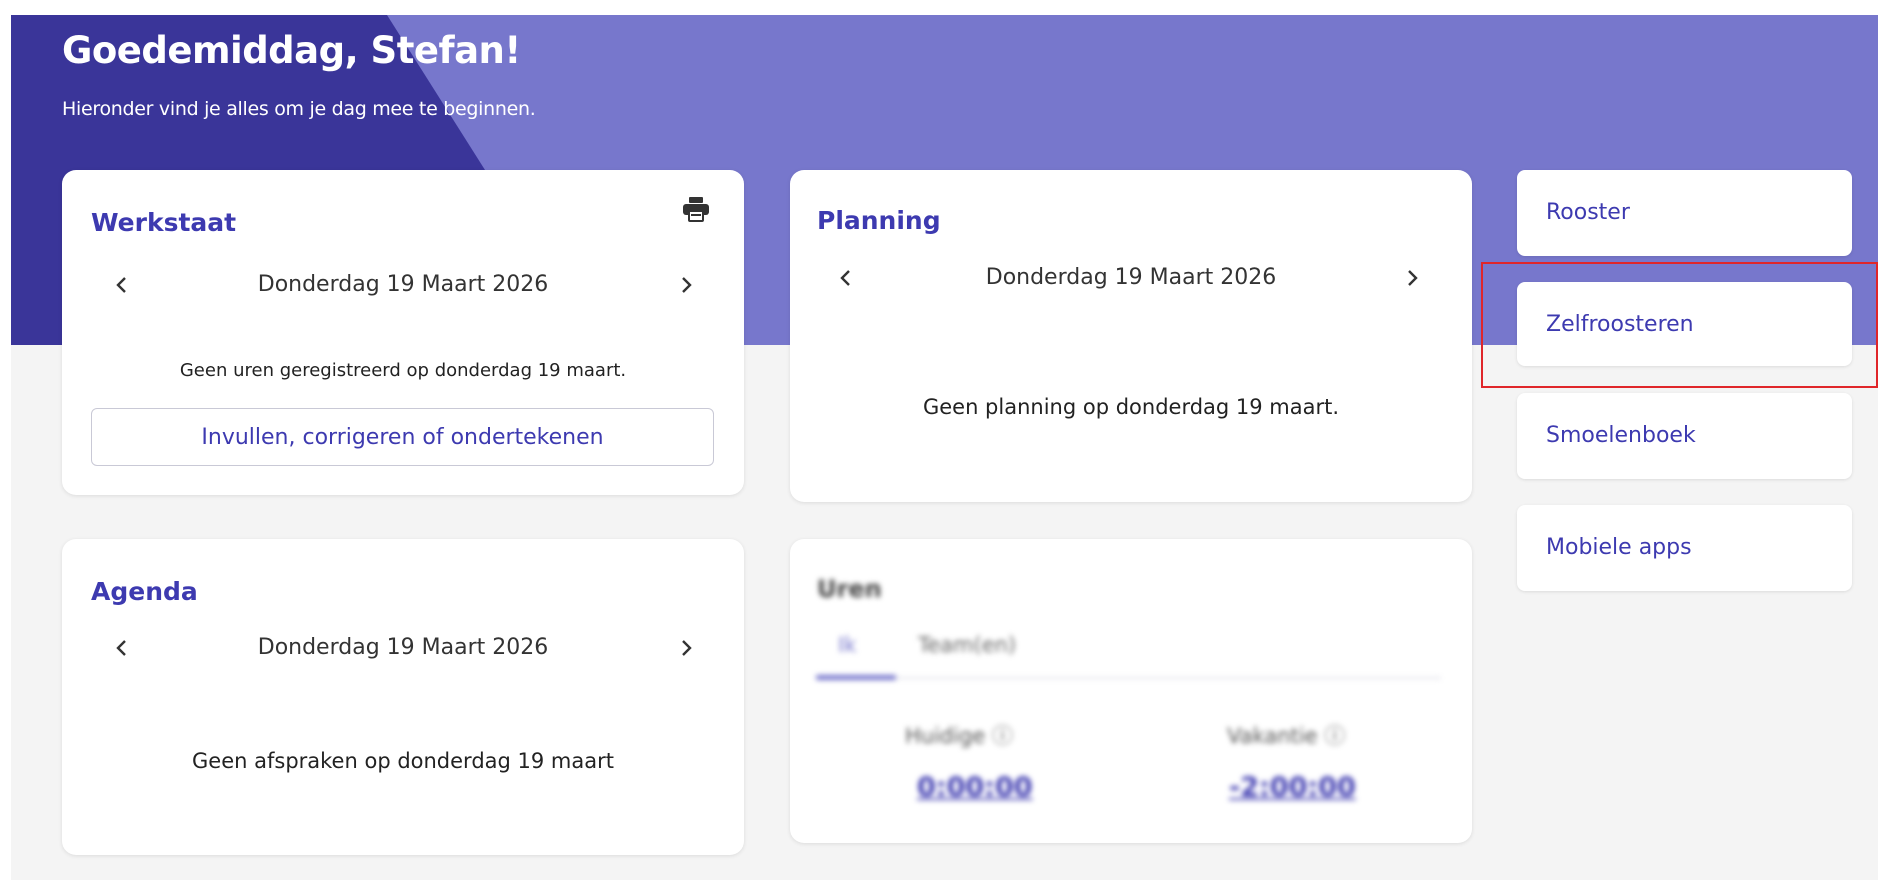 This screenshot has width=1878, height=880. What do you see at coordinates (291, 50) in the screenshot?
I see `greeting-title: Goedemiddag, Stefan!` at bounding box center [291, 50].